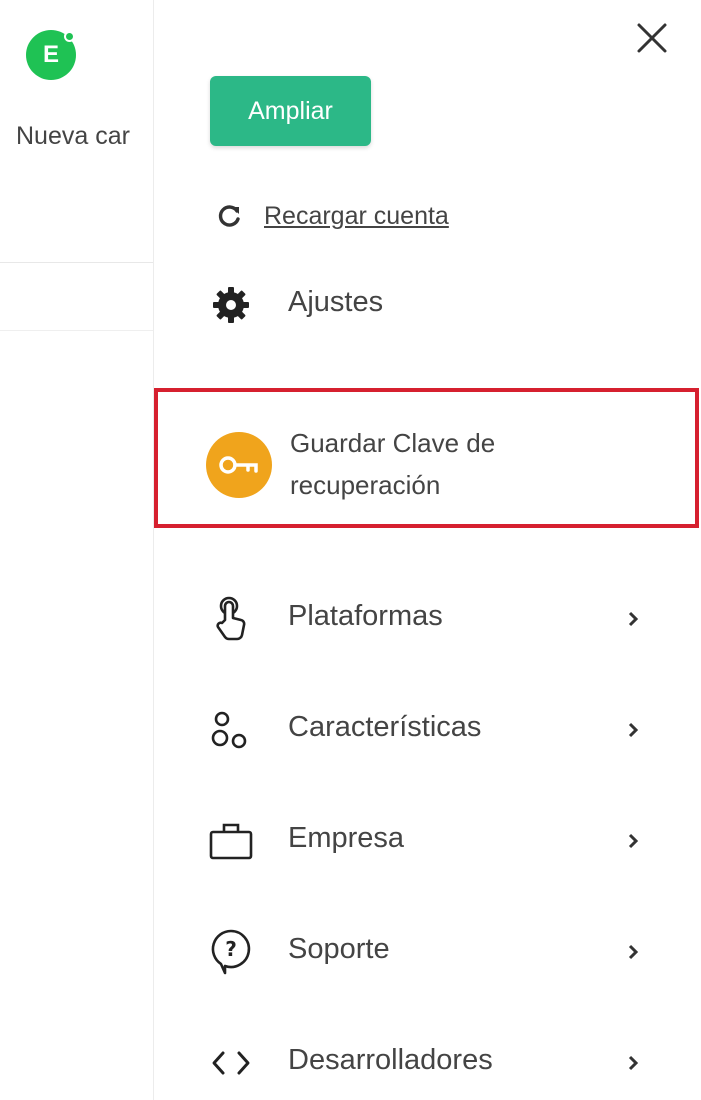  What do you see at coordinates (231, 305) in the screenshot?
I see `gear-icon` at bounding box center [231, 305].